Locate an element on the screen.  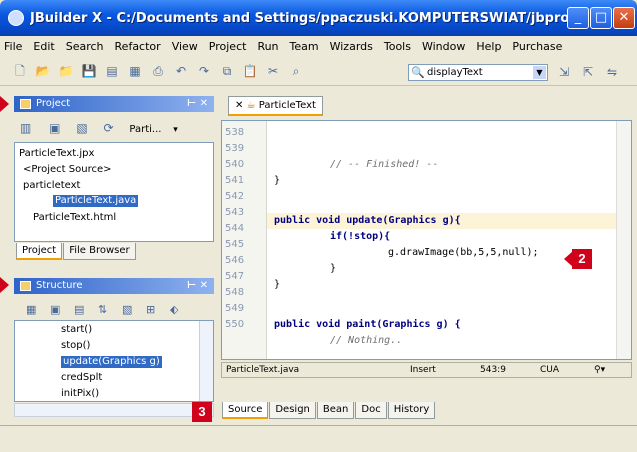
line-number: 547 is located at coordinates (235, 276).